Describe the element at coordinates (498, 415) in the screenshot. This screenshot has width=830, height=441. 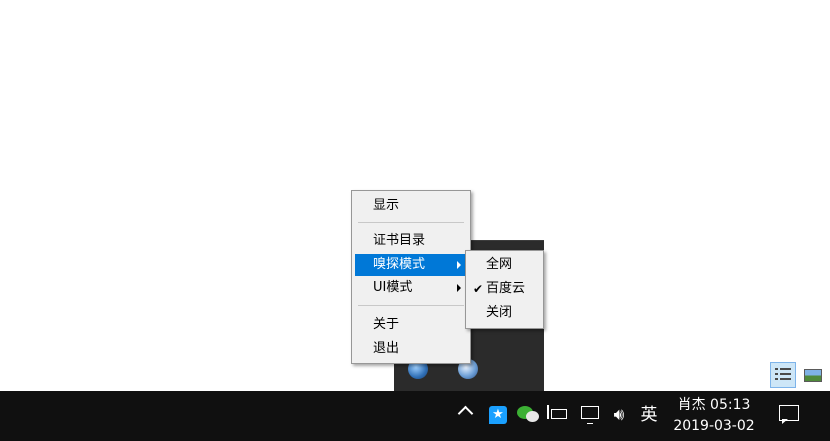
I see `qq-icon: ★` at that location.